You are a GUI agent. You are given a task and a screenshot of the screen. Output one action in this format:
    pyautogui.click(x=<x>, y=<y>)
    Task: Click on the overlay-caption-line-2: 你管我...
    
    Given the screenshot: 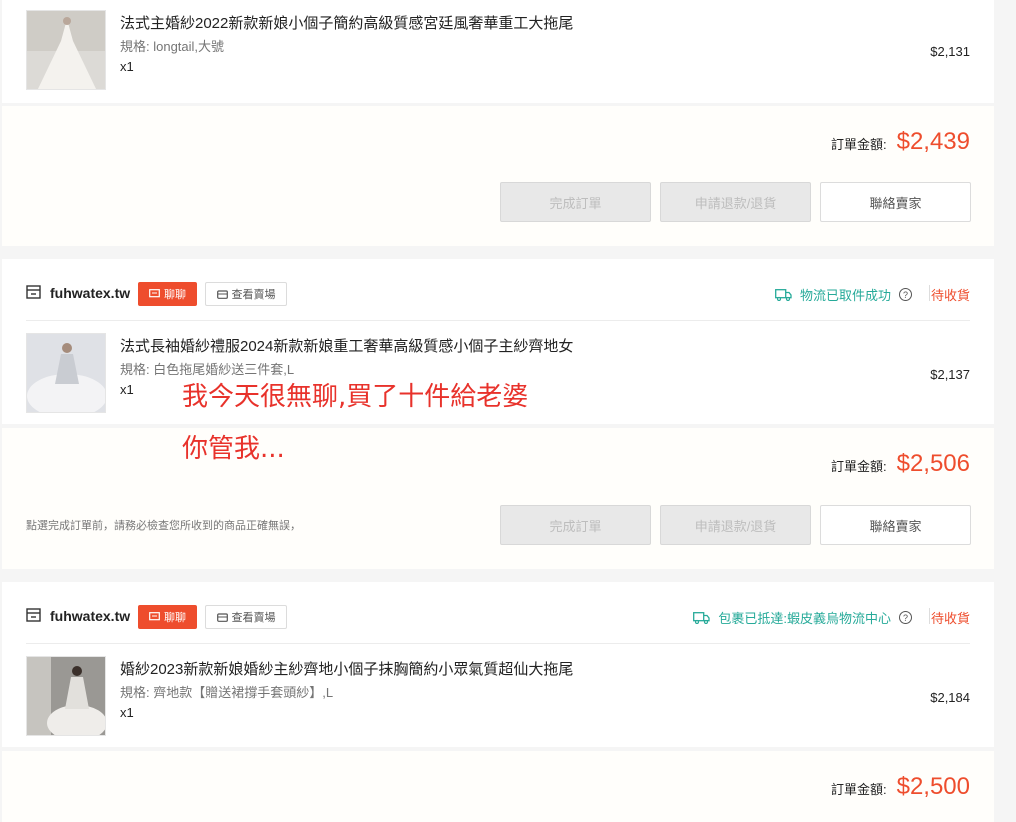 What is the action you would take?
    pyautogui.click(x=233, y=449)
    